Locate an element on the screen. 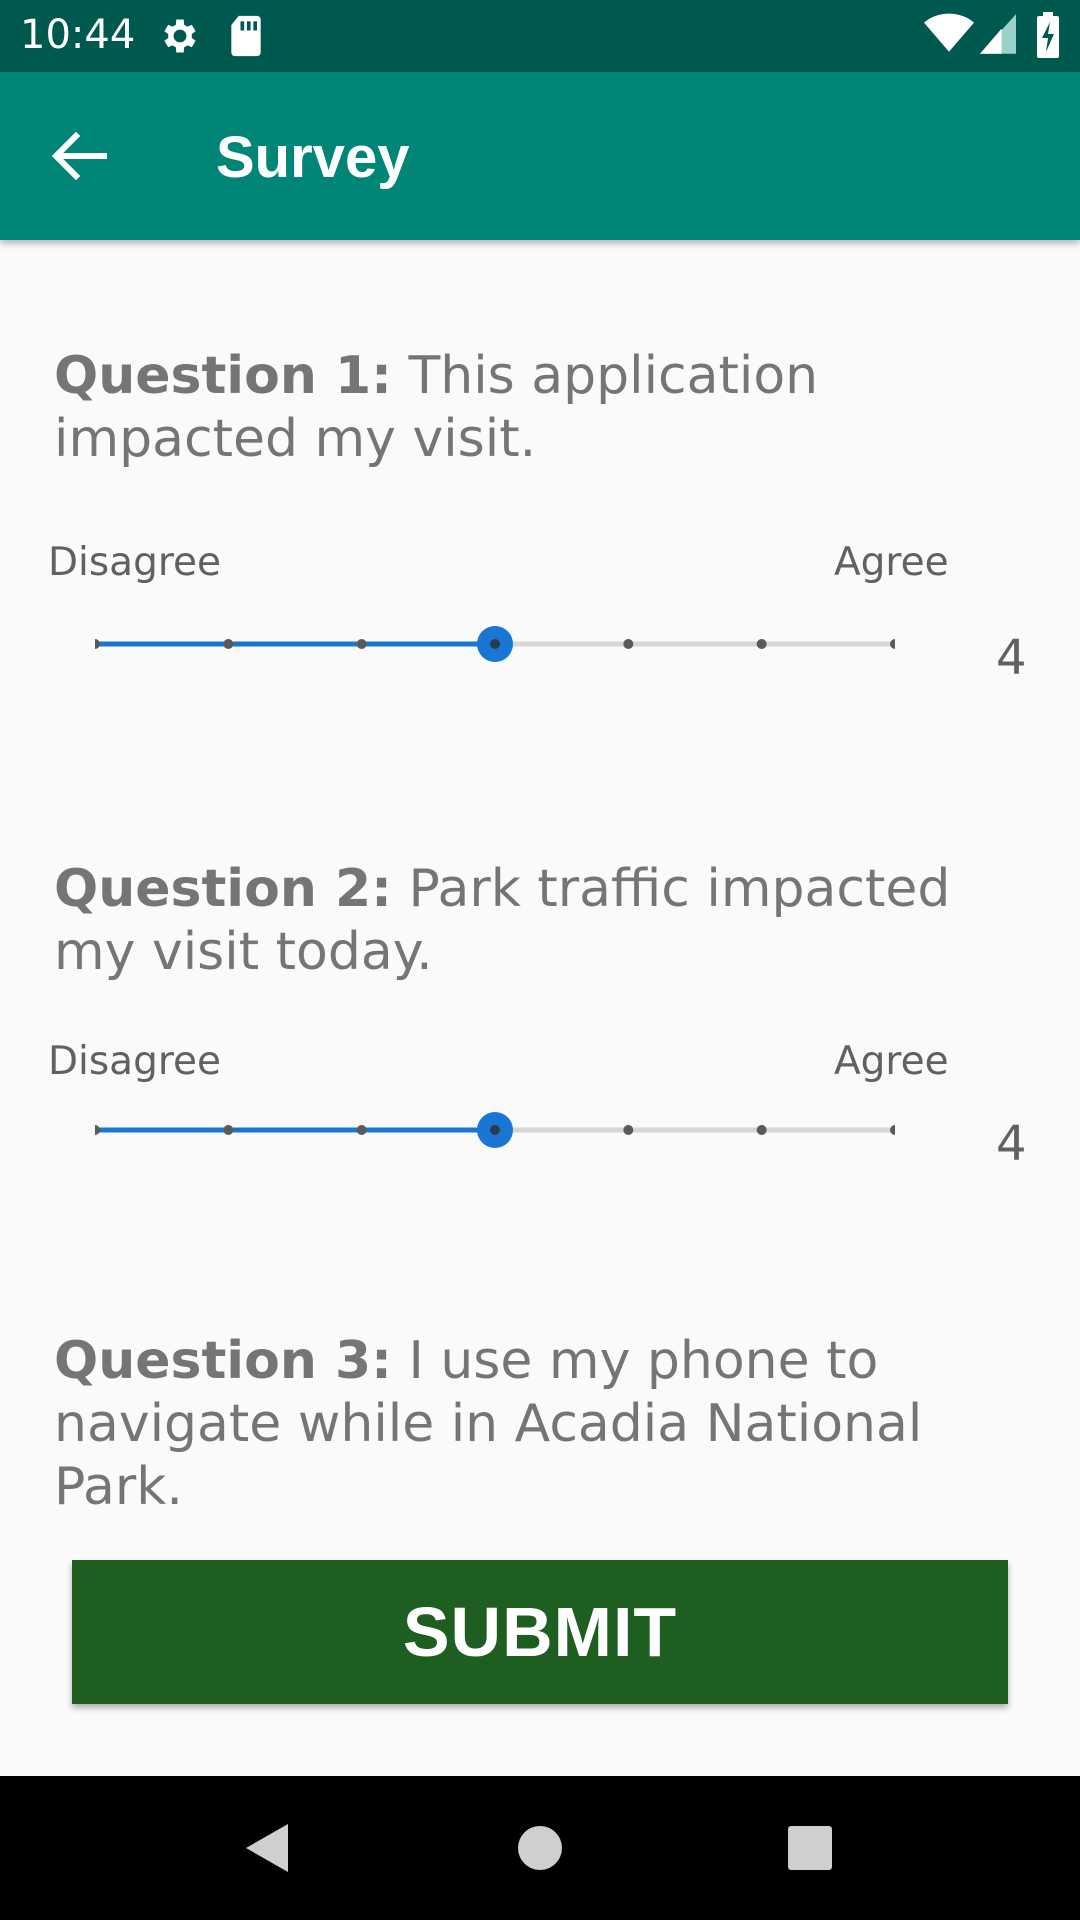 Image resolution: width=1080 pixels, height=1920 pixels. question-2-value: 4 is located at coordinates (1011, 1144).